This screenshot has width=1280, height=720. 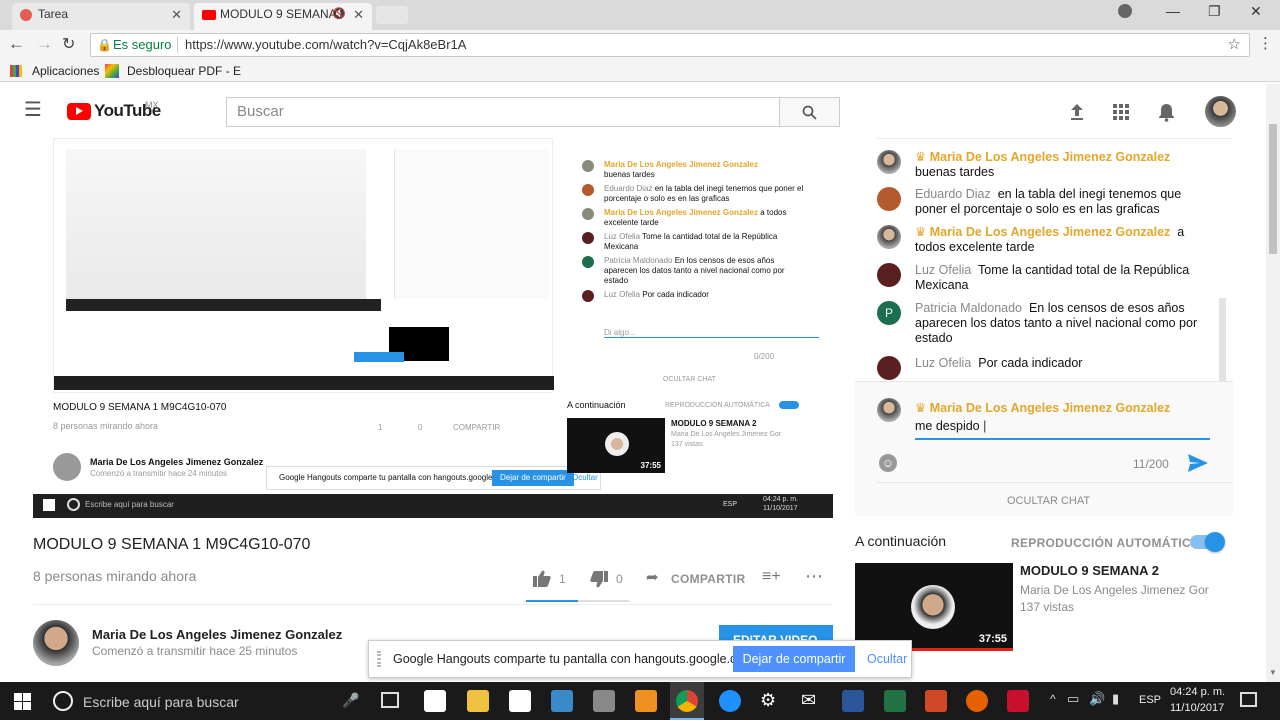 What do you see at coordinates (887, 659) in the screenshot?
I see `hide-share-bar-button: Ocultar` at bounding box center [887, 659].